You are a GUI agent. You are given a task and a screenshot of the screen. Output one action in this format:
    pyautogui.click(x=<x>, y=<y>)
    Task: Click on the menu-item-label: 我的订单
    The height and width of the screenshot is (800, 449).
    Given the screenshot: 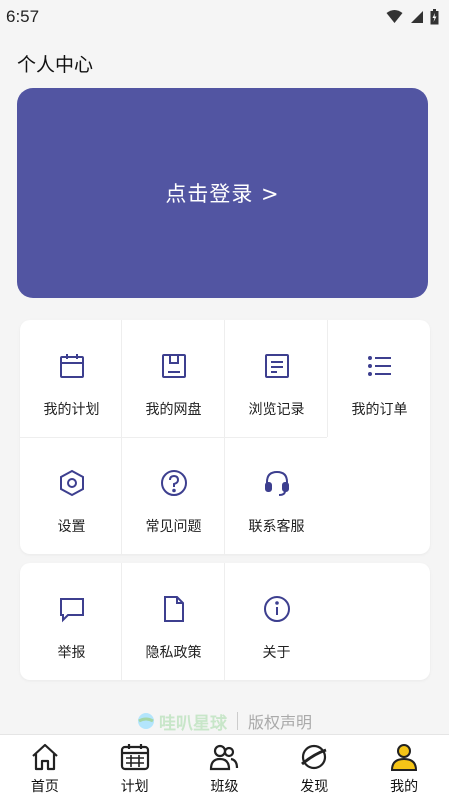 What is the action you would take?
    pyautogui.click(x=379, y=410)
    